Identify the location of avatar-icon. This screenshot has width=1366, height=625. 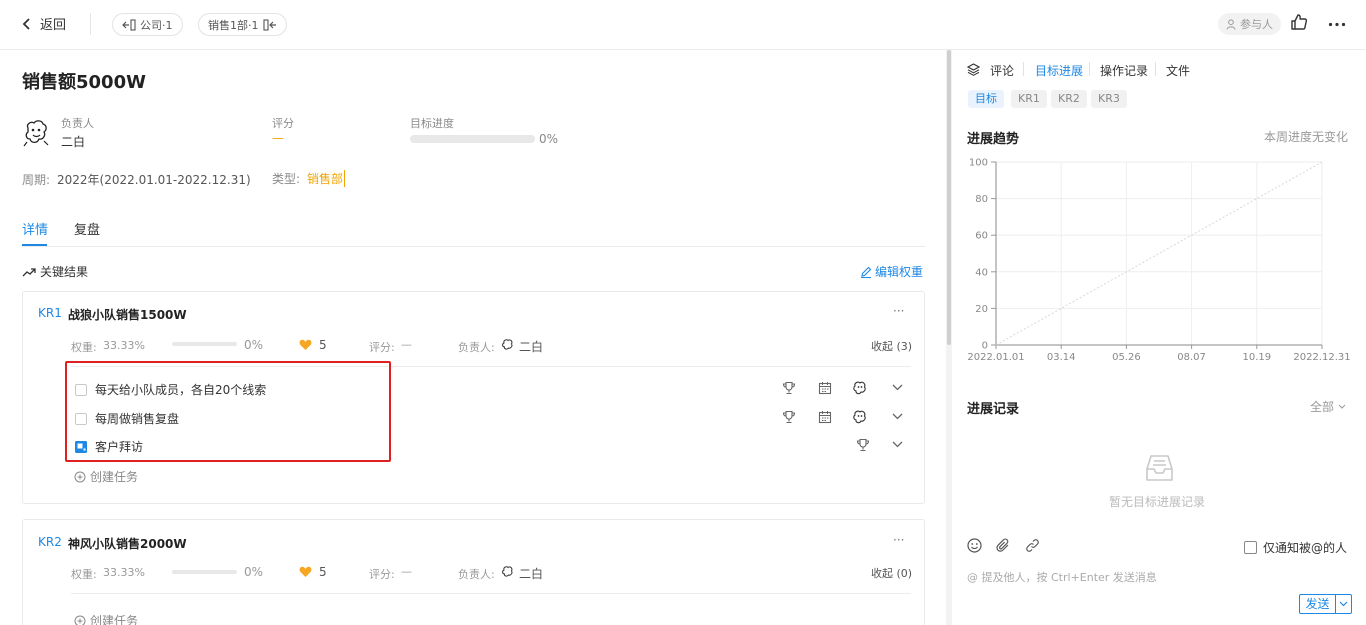
(36, 133).